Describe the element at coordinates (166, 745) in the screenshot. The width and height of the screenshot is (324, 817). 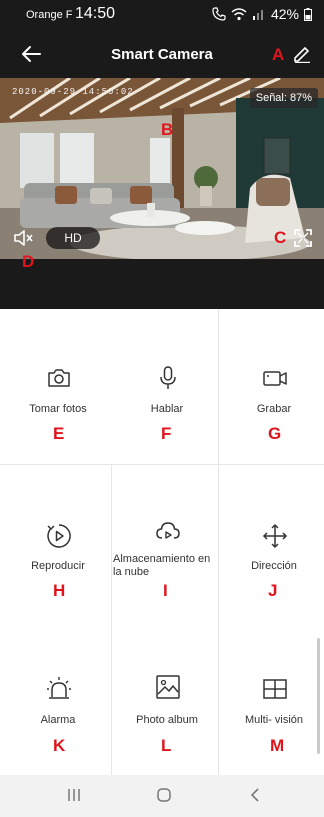
I see `annotation-l: L` at that location.